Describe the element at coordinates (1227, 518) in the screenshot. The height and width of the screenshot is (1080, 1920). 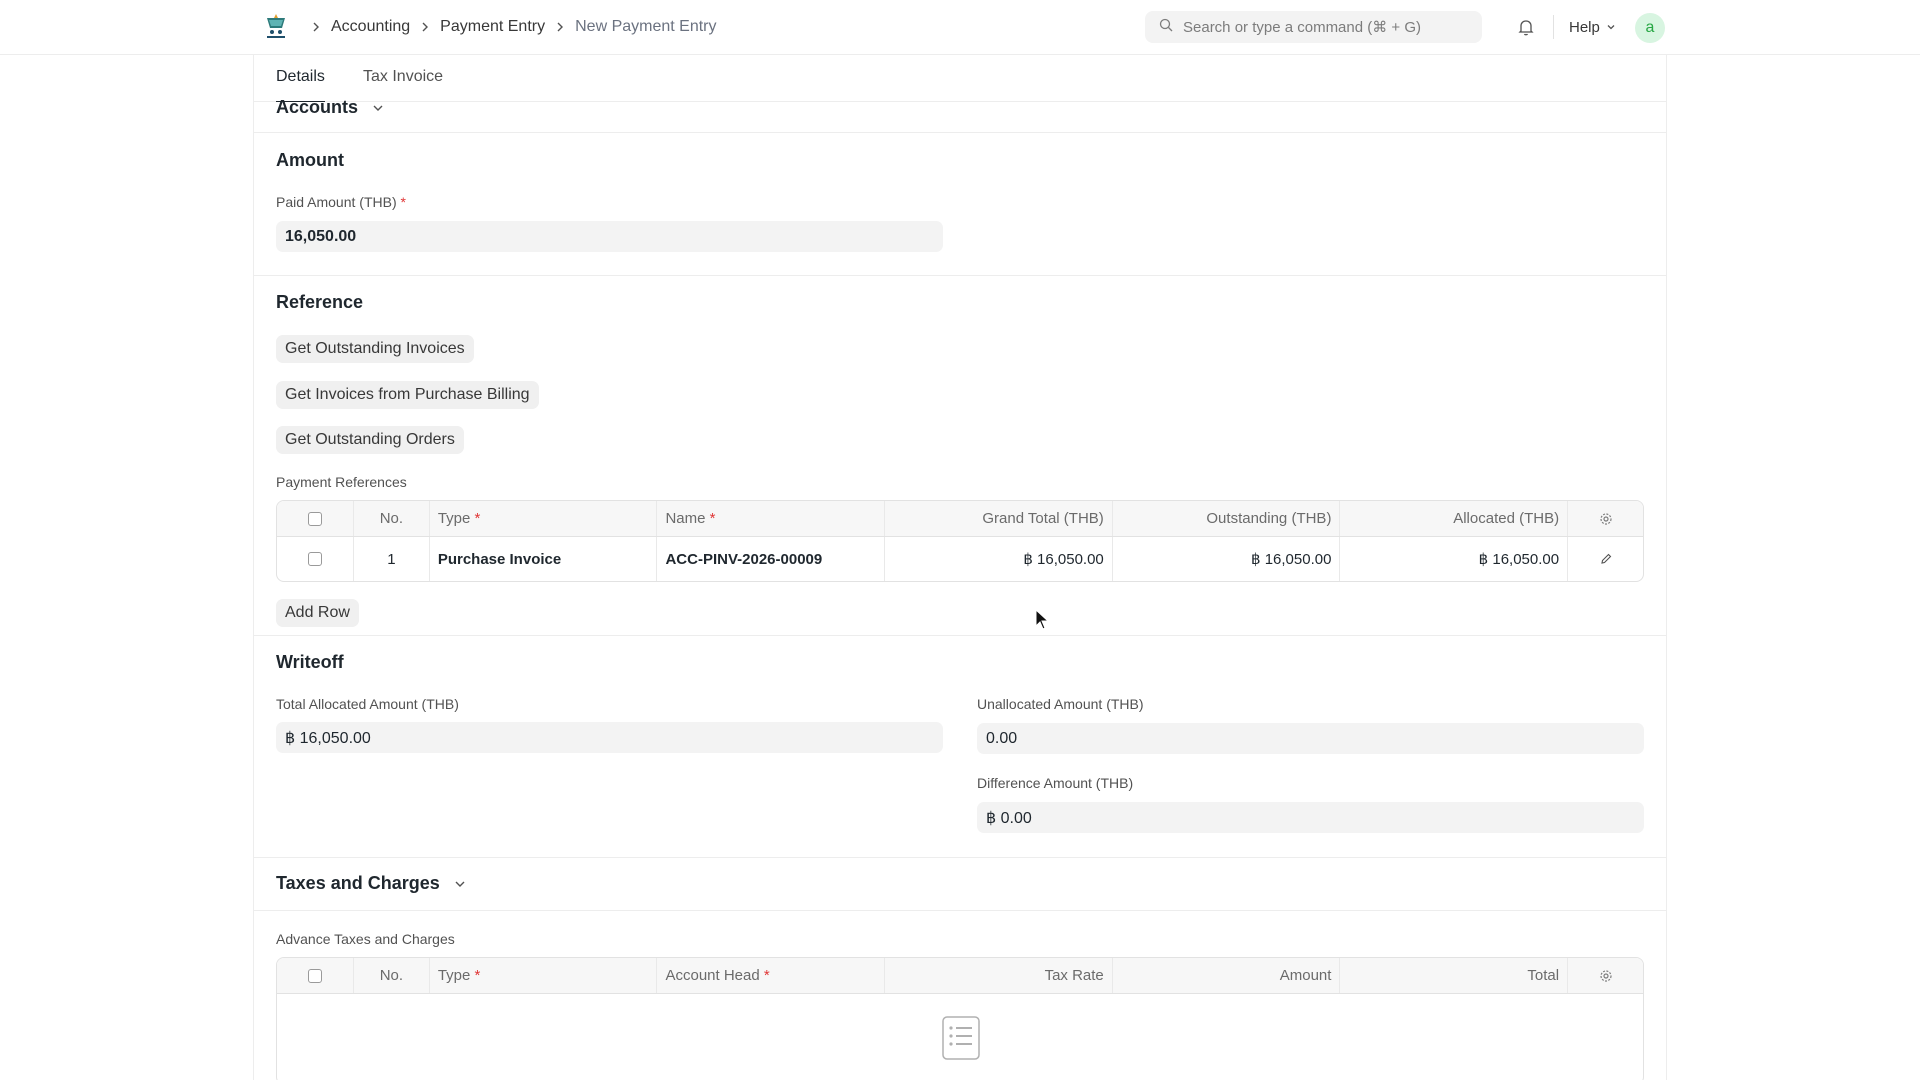
I see `column-outstanding: Outstanding (THB)` at that location.